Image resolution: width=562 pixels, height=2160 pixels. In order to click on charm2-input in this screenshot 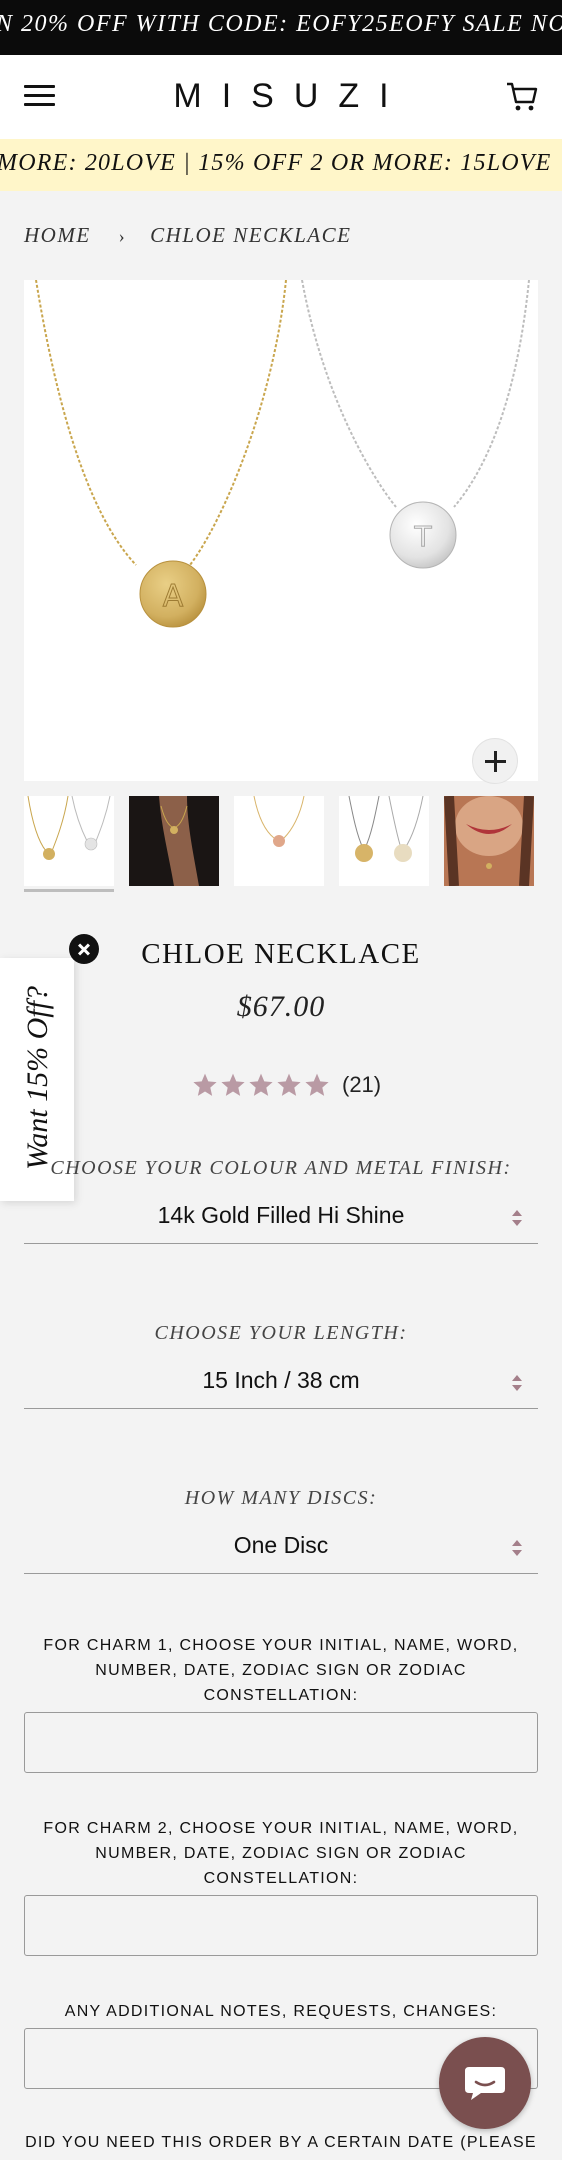, I will do `click(281, 1925)`.